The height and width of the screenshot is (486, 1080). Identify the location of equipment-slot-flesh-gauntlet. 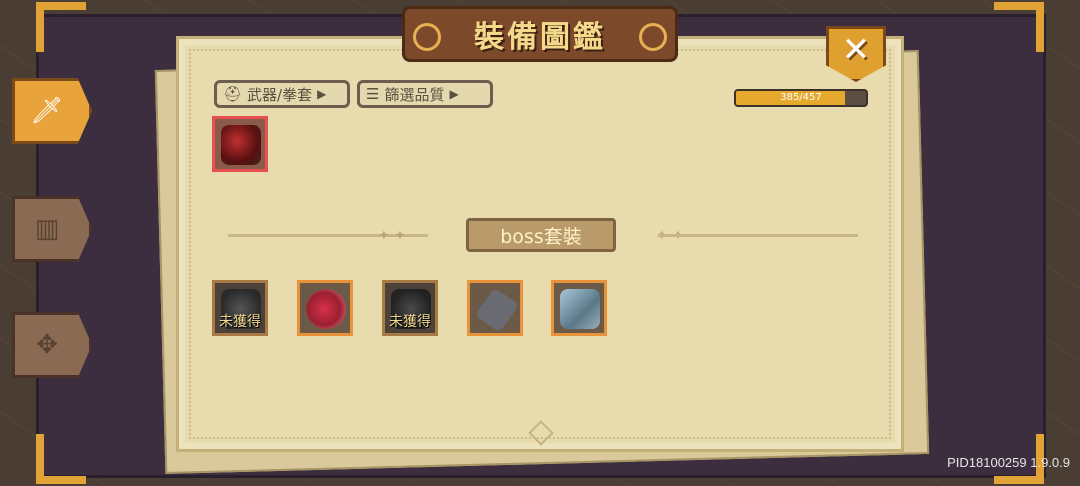
(325, 308).